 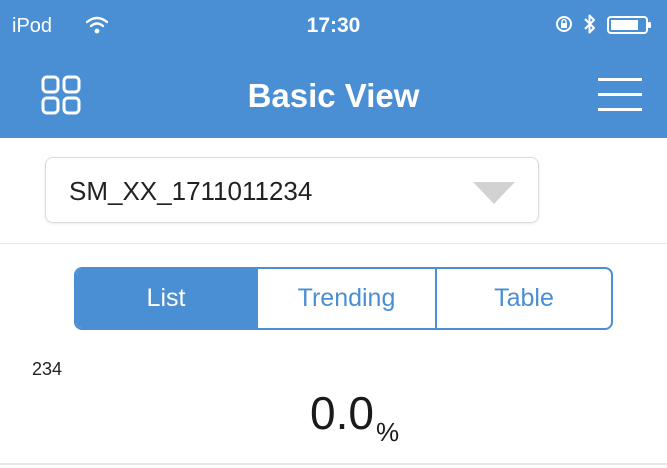 I want to click on hamburger-menu-icon, so click(x=620, y=94).